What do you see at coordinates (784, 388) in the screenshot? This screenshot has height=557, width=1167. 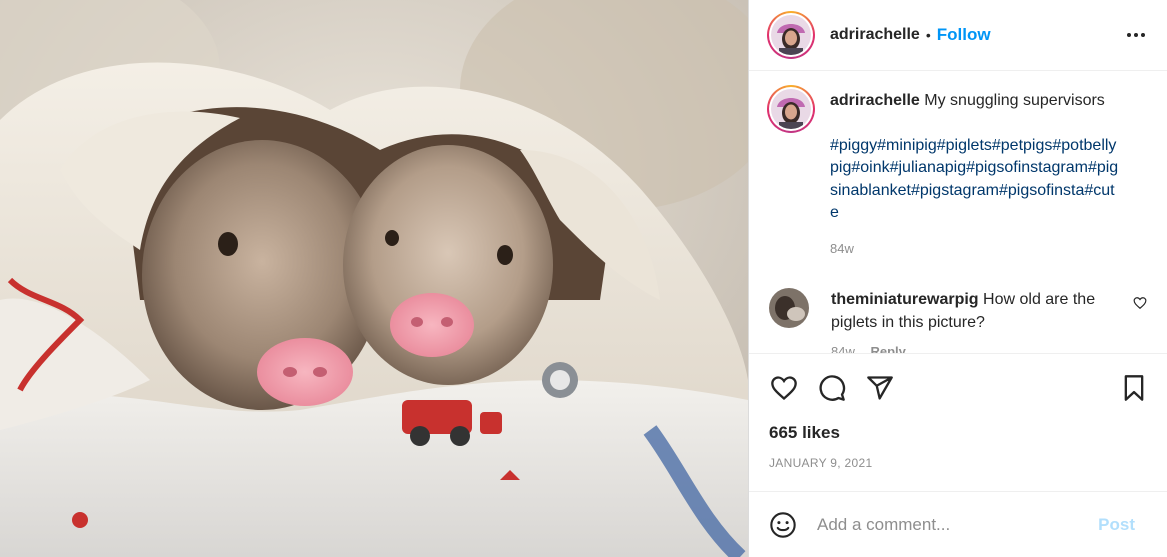 I see `heart-icon` at bounding box center [784, 388].